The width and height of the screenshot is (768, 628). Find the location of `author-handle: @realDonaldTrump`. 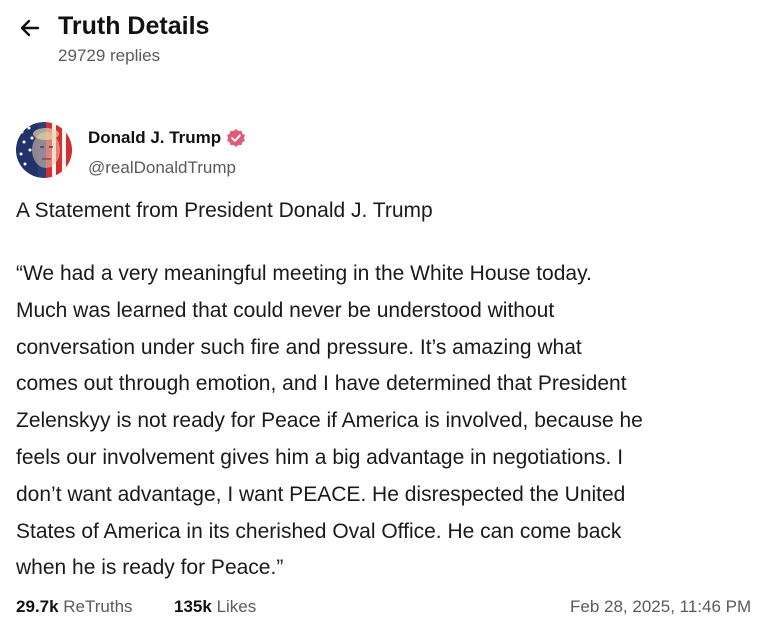

author-handle: @realDonaldTrump is located at coordinates (162, 168).